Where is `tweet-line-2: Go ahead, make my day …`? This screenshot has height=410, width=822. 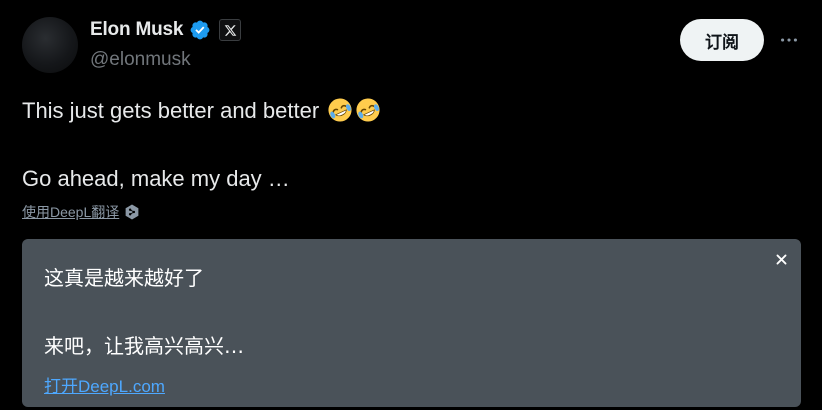
tweet-line-2: Go ahead, make my day … is located at coordinates (156, 178).